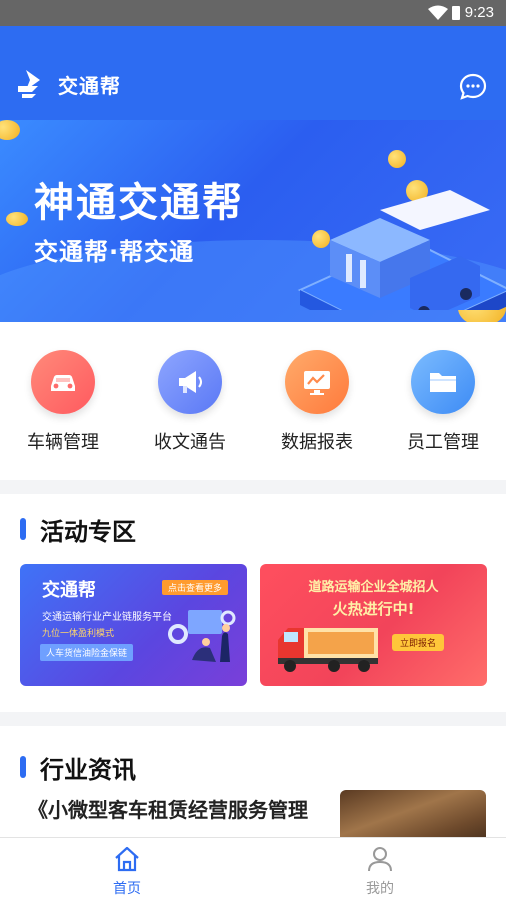 The height and width of the screenshot is (900, 506). Describe the element at coordinates (89, 86) in the screenshot. I see `app-name: 交通帮` at that location.